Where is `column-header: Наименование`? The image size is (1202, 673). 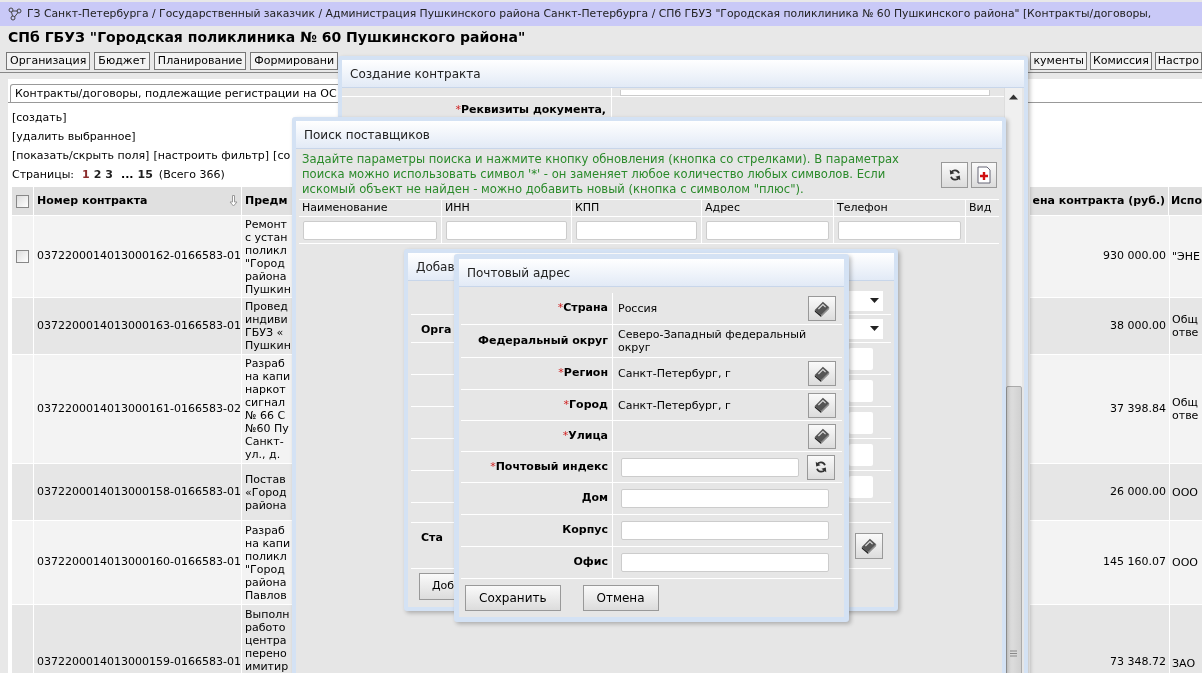 column-header: Наименование is located at coordinates (345, 207).